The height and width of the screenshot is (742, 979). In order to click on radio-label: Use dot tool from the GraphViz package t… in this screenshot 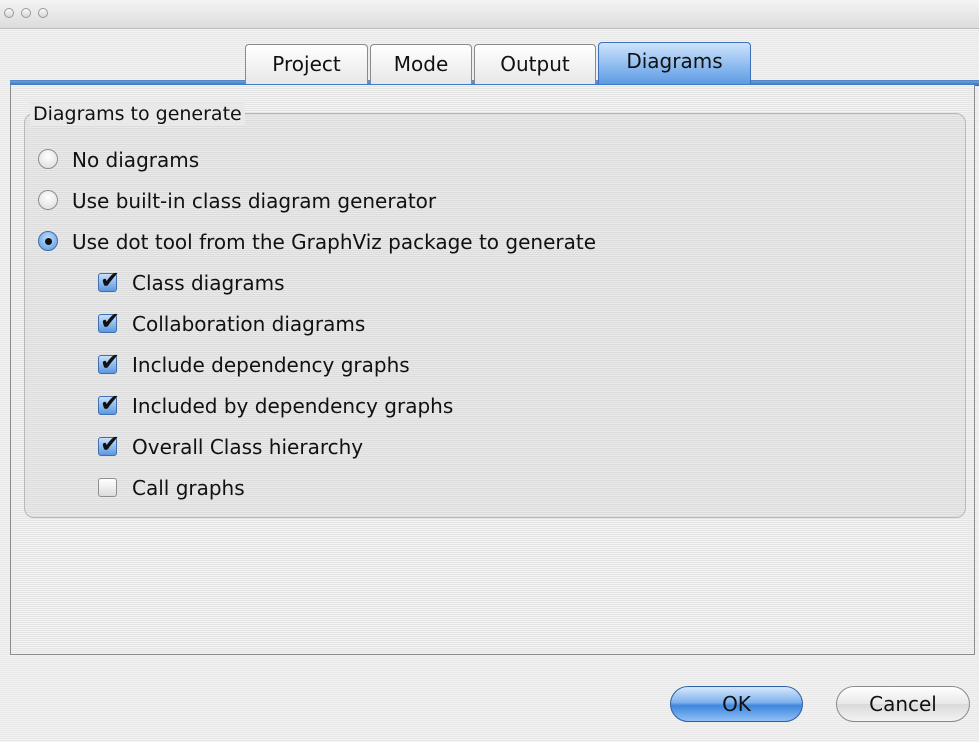, I will do `click(334, 242)`.